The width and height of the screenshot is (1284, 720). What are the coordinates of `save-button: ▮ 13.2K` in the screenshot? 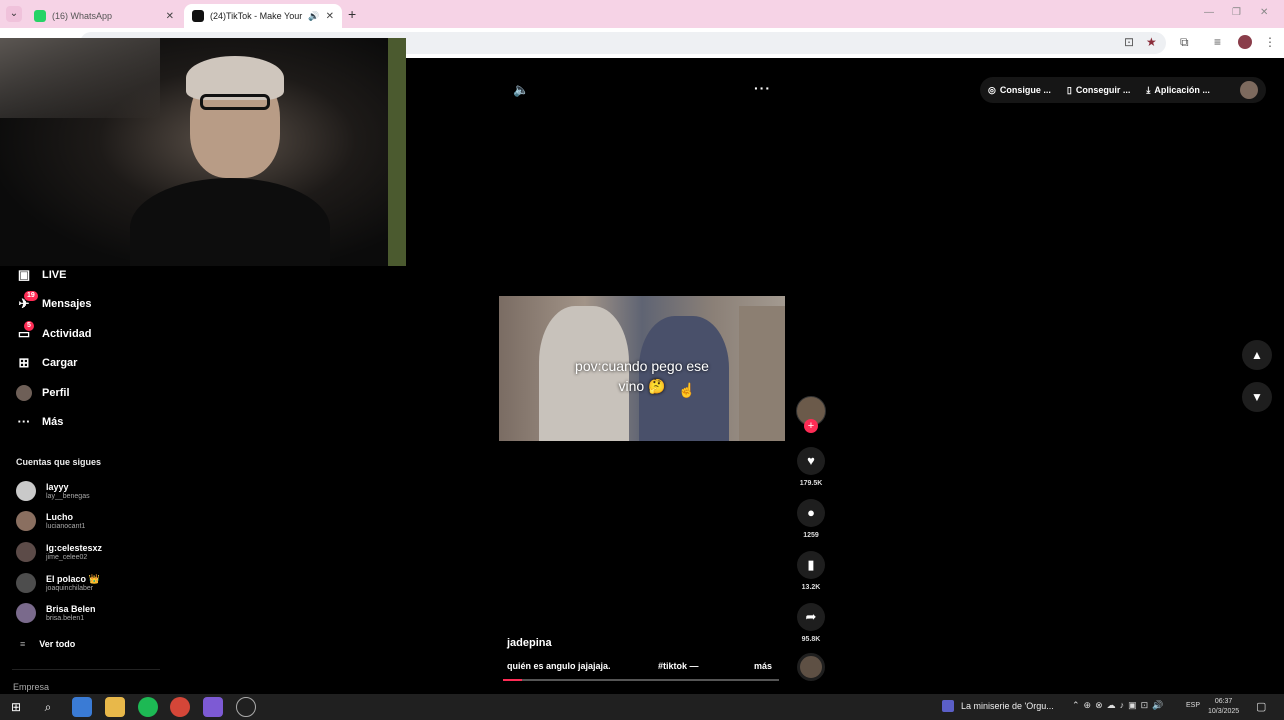 It's located at (811, 571).